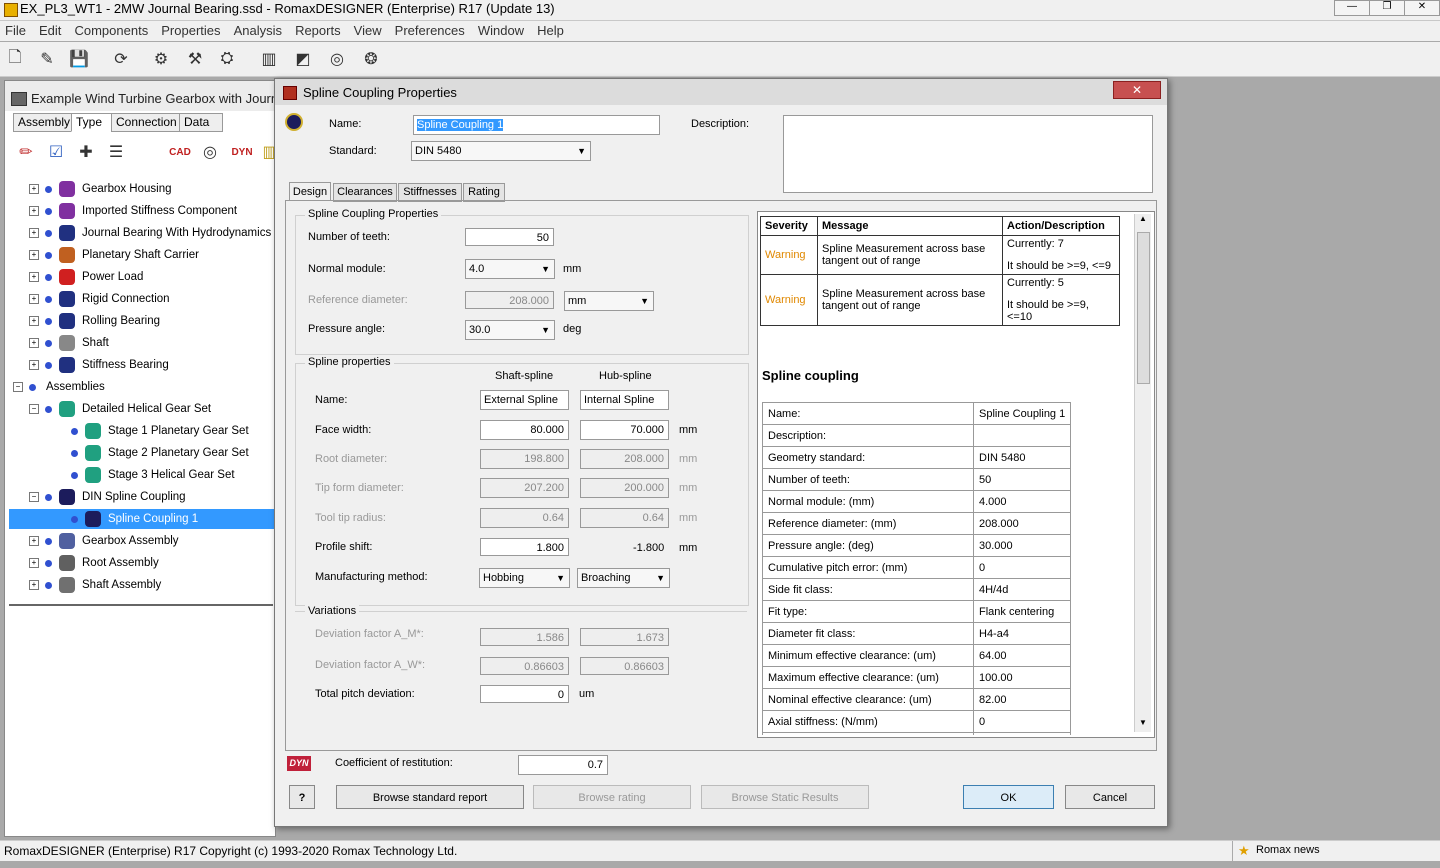 This screenshot has width=1440, height=868. Describe the element at coordinates (1143, 308) in the screenshot. I see `scroll-thumb` at that location.